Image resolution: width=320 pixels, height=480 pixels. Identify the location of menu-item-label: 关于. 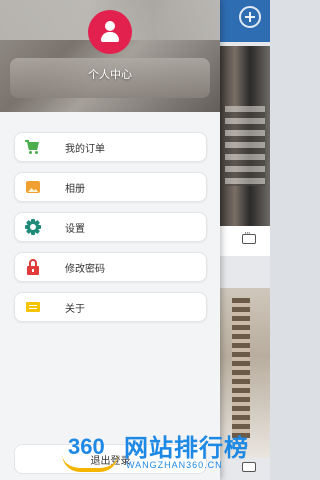
(75, 309).